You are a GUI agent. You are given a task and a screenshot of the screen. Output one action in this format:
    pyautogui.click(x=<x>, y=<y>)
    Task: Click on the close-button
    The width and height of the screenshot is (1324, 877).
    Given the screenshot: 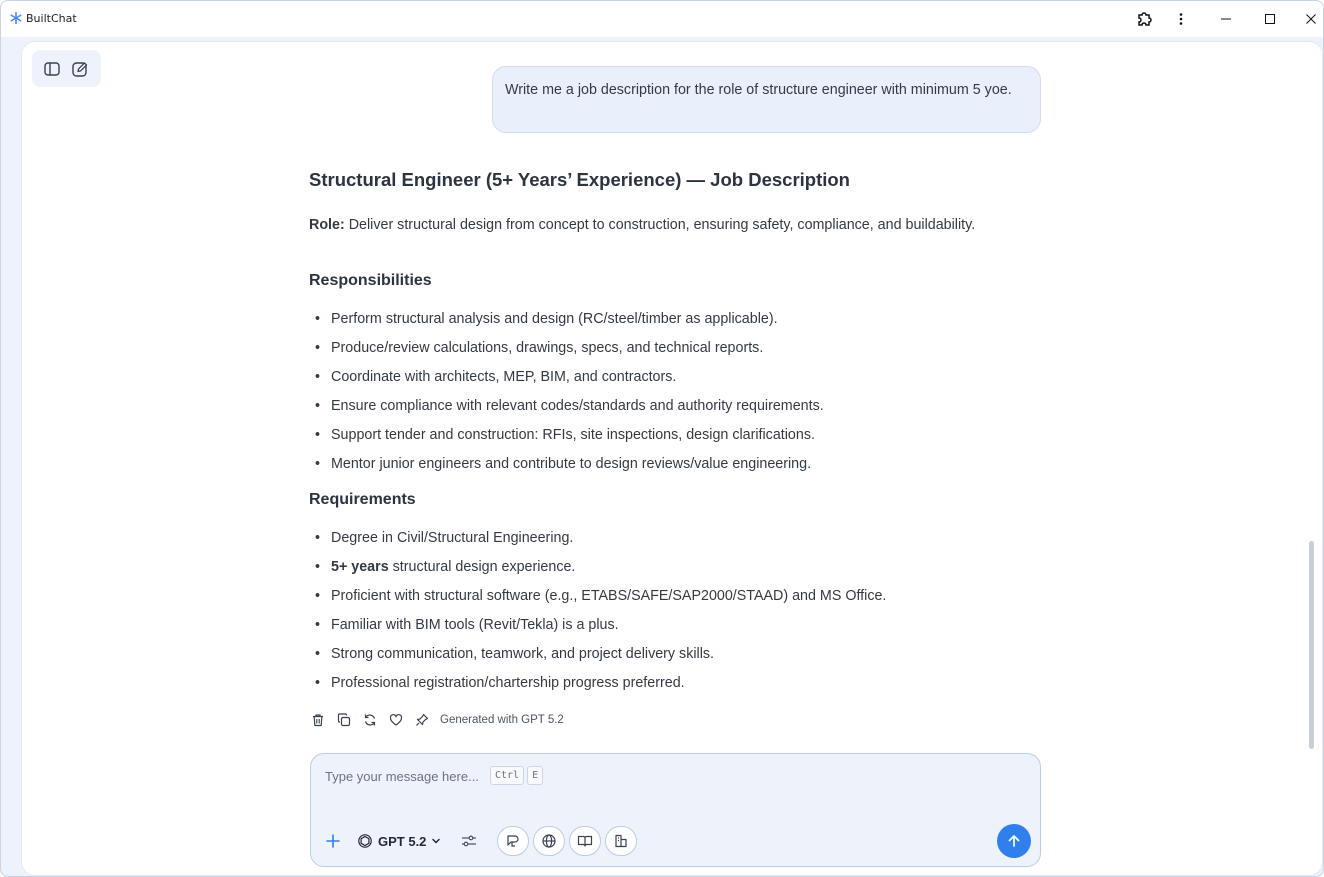 What is the action you would take?
    pyautogui.click(x=1310, y=19)
    